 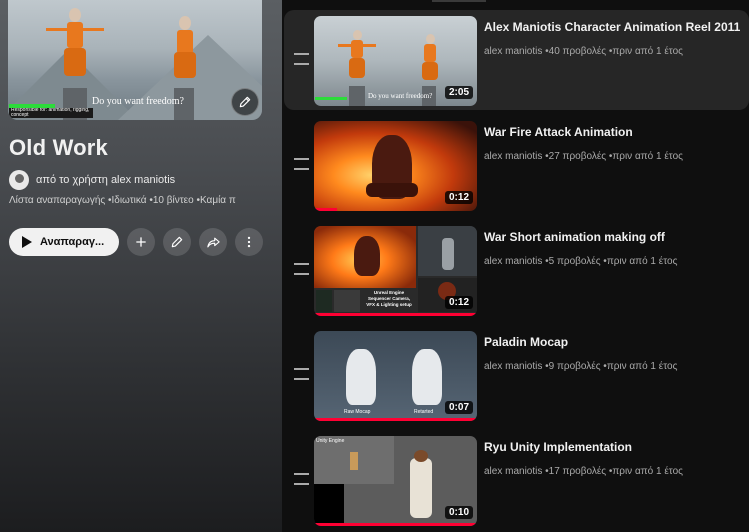 What do you see at coordinates (616, 447) in the screenshot?
I see `video-title: Ryu Unity Implementation` at bounding box center [616, 447].